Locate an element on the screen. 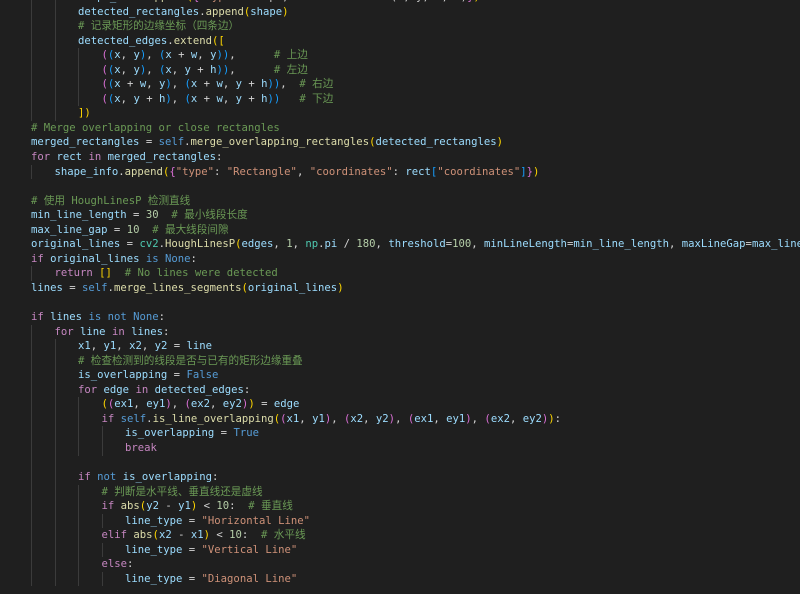  code-token: min_line_length is located at coordinates (621, 244).